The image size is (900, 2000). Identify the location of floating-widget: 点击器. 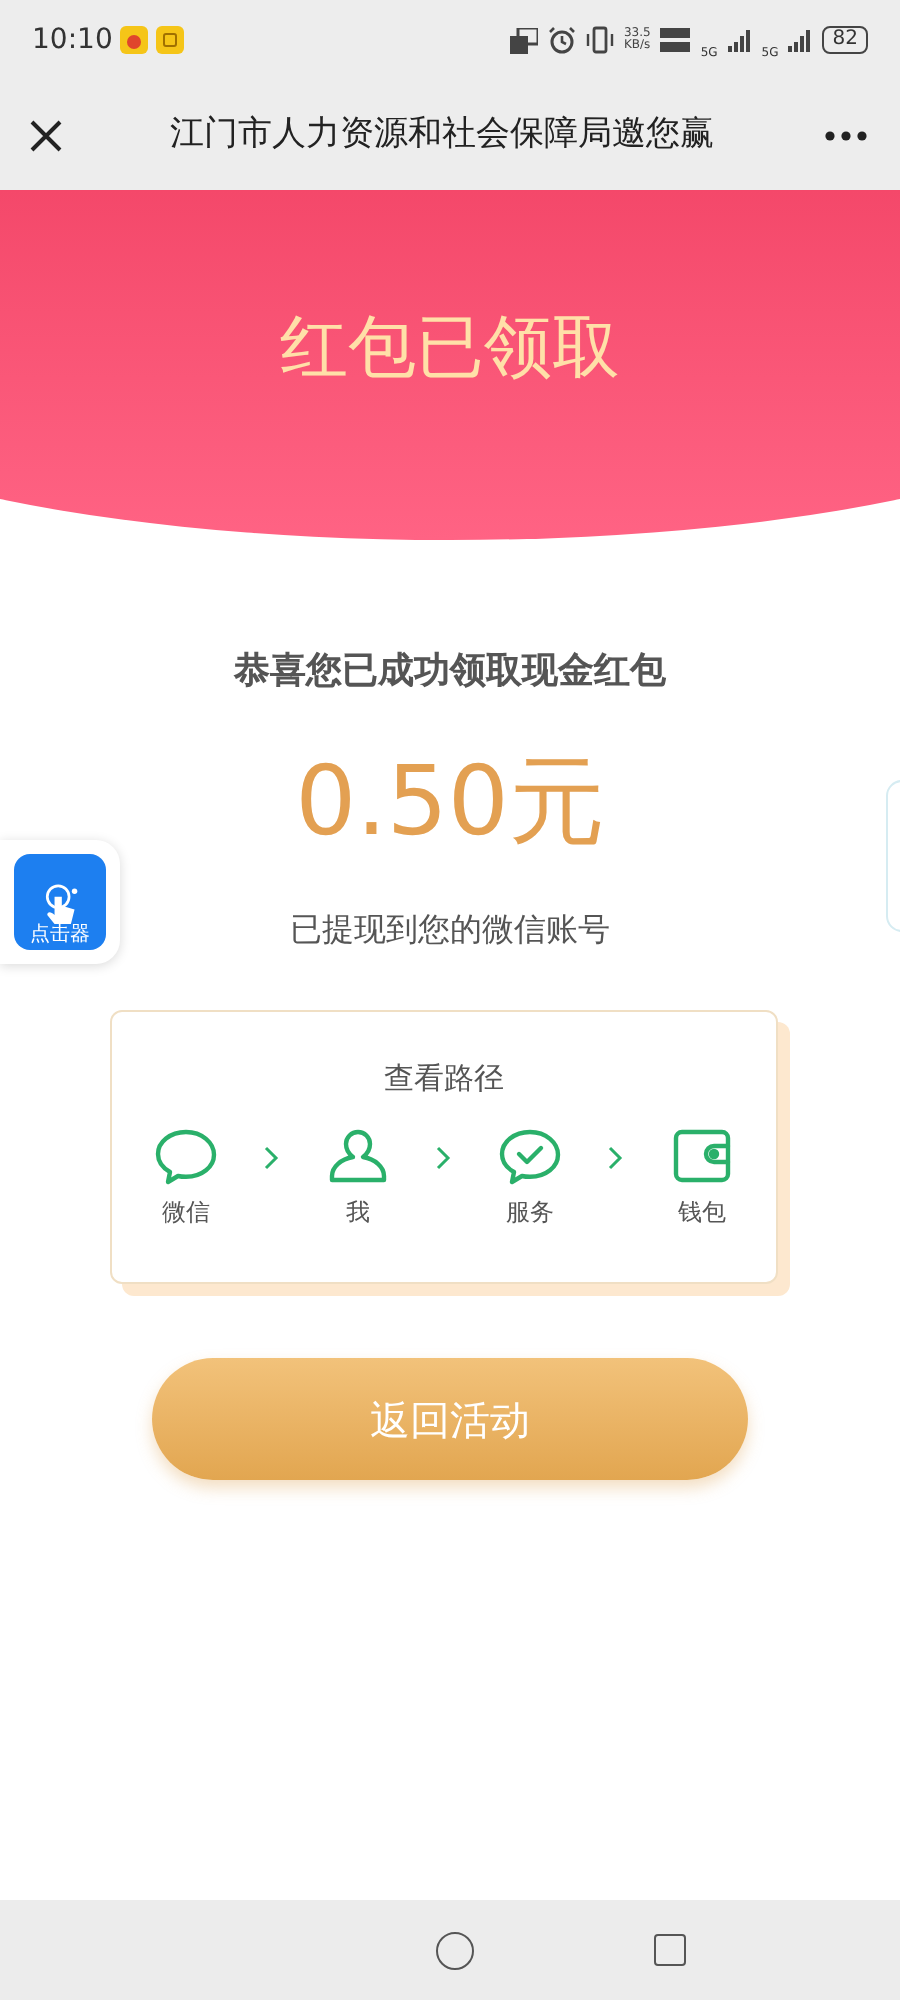
(60, 902).